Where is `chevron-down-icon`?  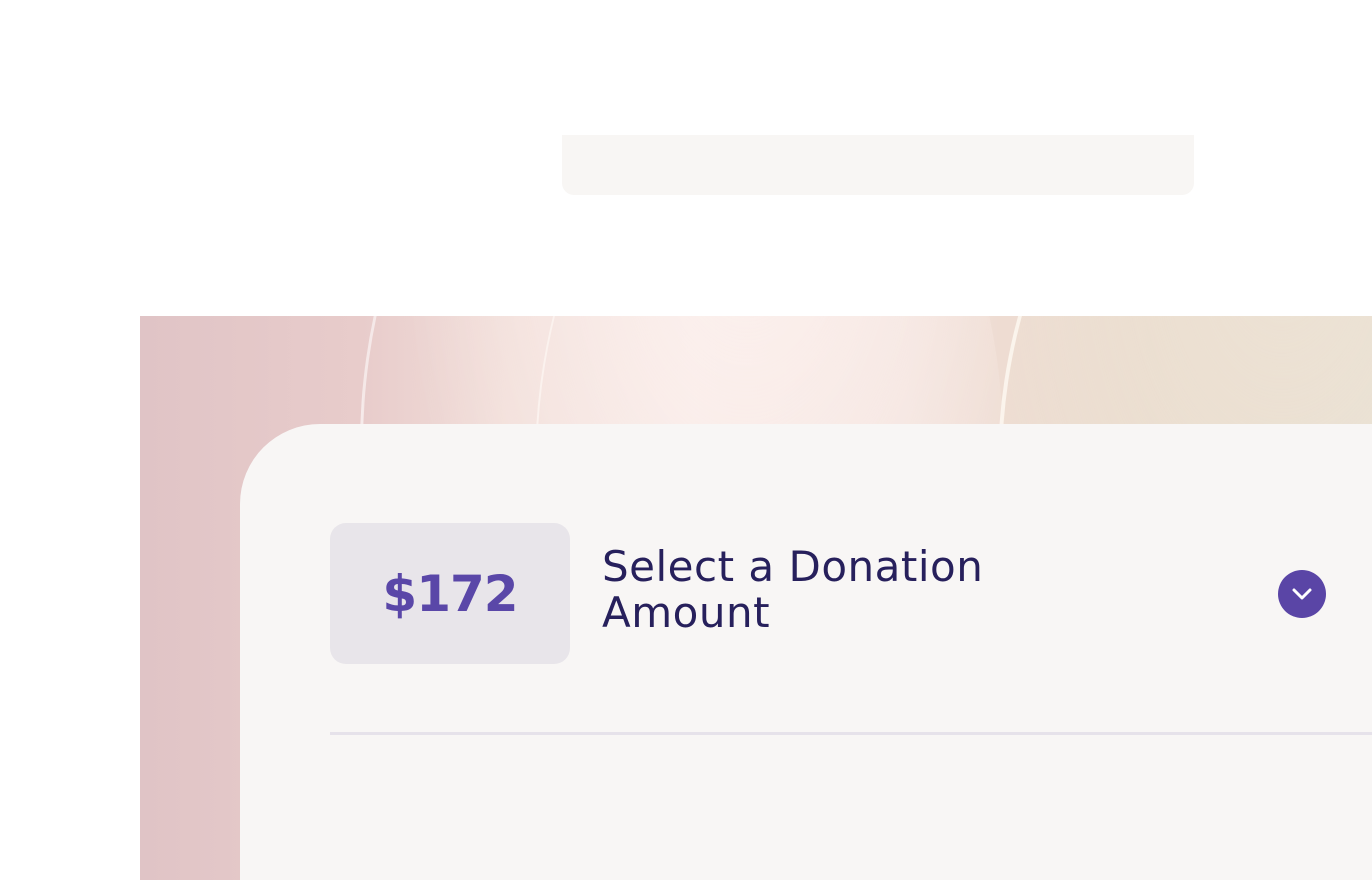 chevron-down-icon is located at coordinates (1302, 594).